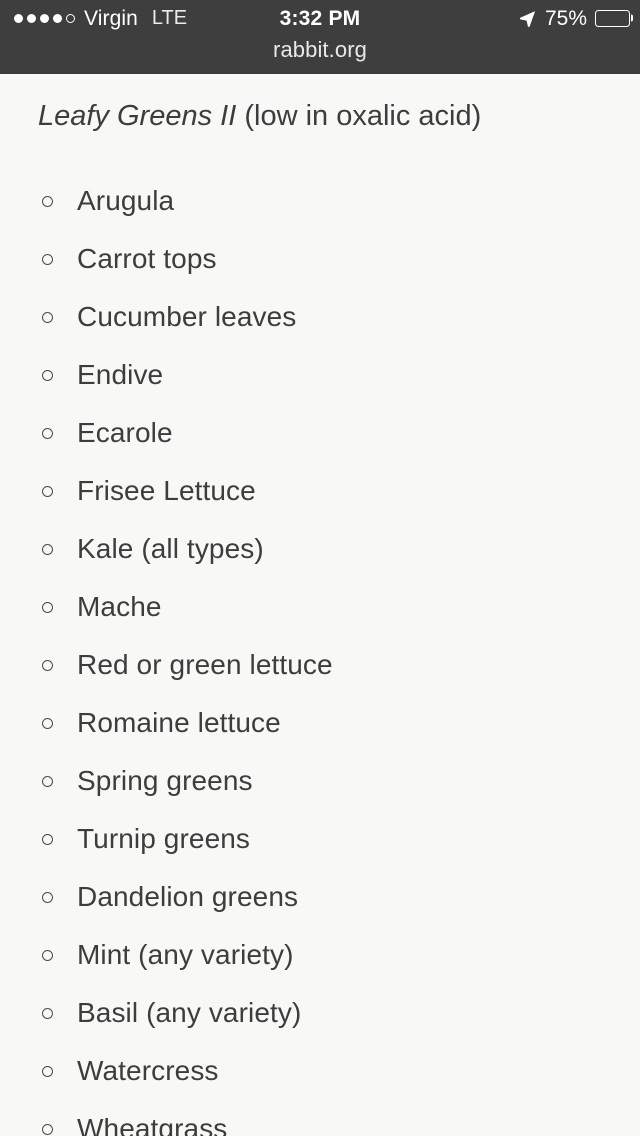 This screenshot has width=640, height=1136. What do you see at coordinates (320, 549) in the screenshot?
I see `list-item: Kale (all types)` at bounding box center [320, 549].